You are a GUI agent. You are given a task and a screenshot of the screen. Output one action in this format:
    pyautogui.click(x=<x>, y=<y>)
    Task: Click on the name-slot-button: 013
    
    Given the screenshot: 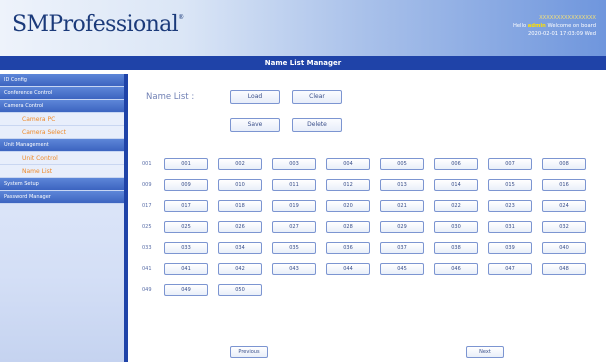 What is the action you would take?
    pyautogui.click(x=402, y=185)
    